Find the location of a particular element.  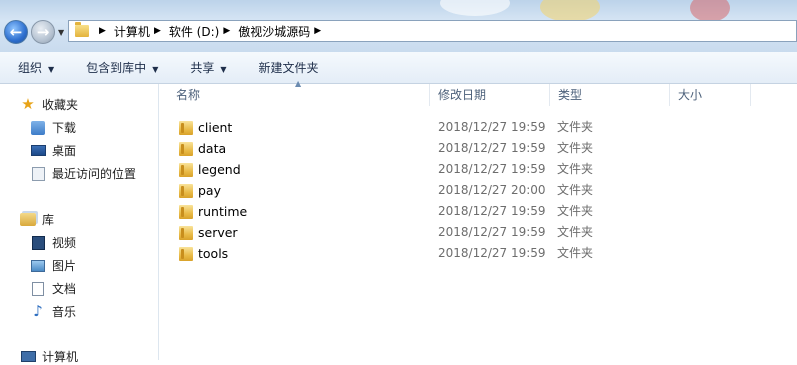

nav-item-videos: 视频 is located at coordinates (53, 242).